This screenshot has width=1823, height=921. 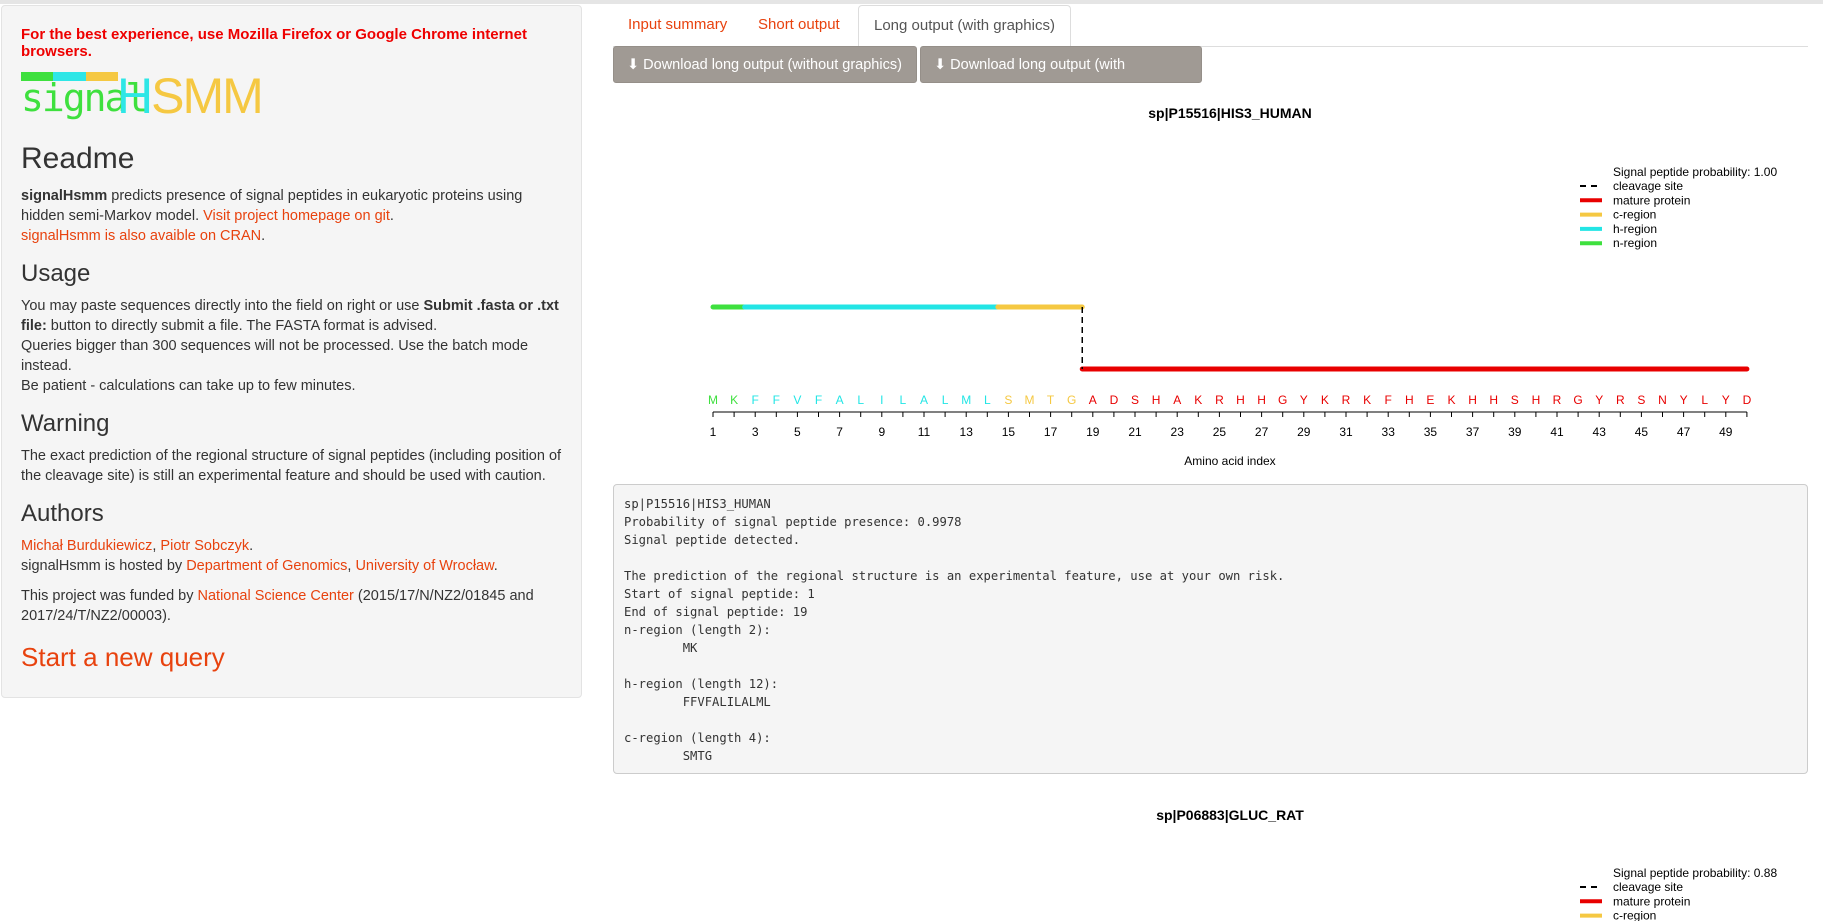 What do you see at coordinates (1557, 432) in the screenshot?
I see `x-tick-label: 41` at bounding box center [1557, 432].